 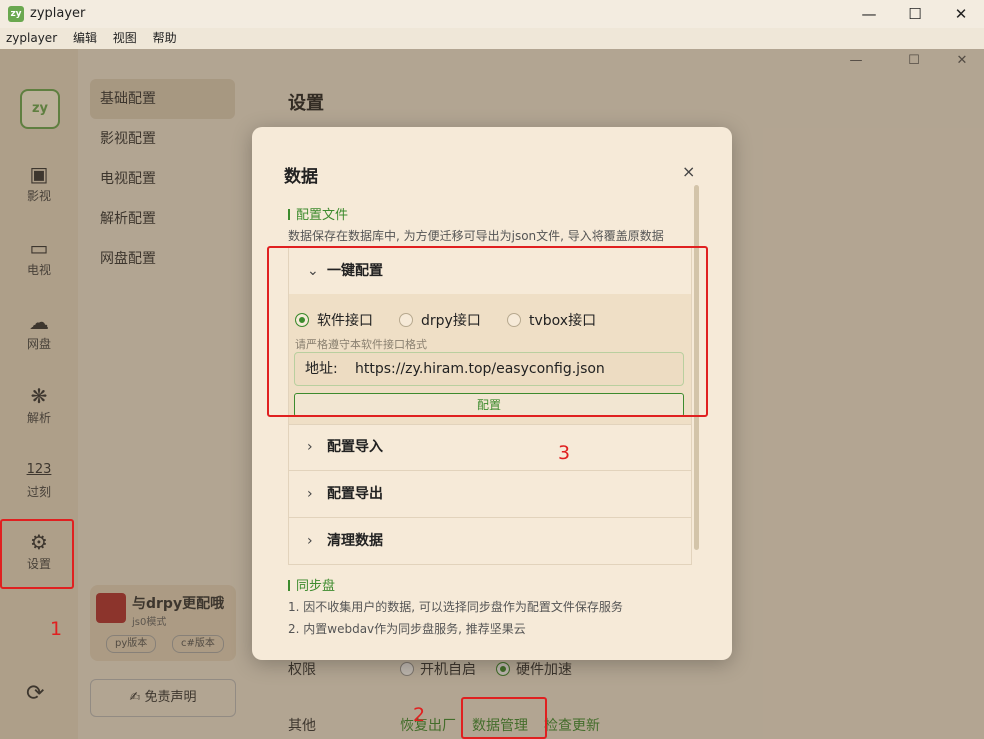 What do you see at coordinates (37, 554) in the screenshot?
I see `annotation-box-settings` at bounding box center [37, 554].